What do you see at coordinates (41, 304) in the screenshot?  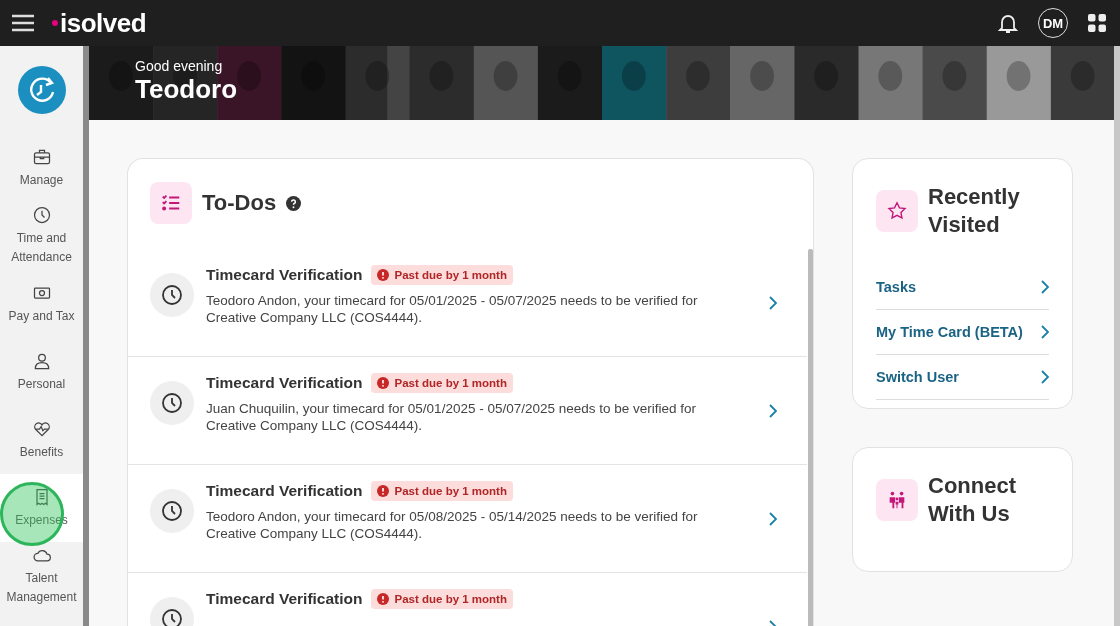 I see `sidebar-item: Pay and Tax` at bounding box center [41, 304].